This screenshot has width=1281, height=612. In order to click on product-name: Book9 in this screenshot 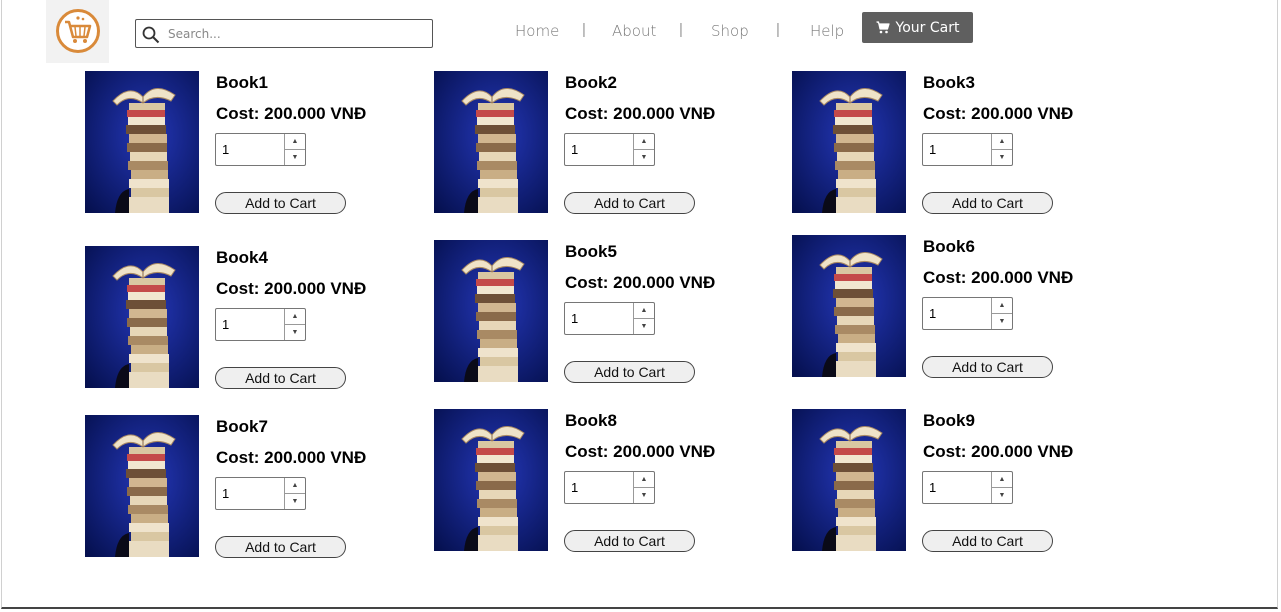, I will do `click(949, 420)`.